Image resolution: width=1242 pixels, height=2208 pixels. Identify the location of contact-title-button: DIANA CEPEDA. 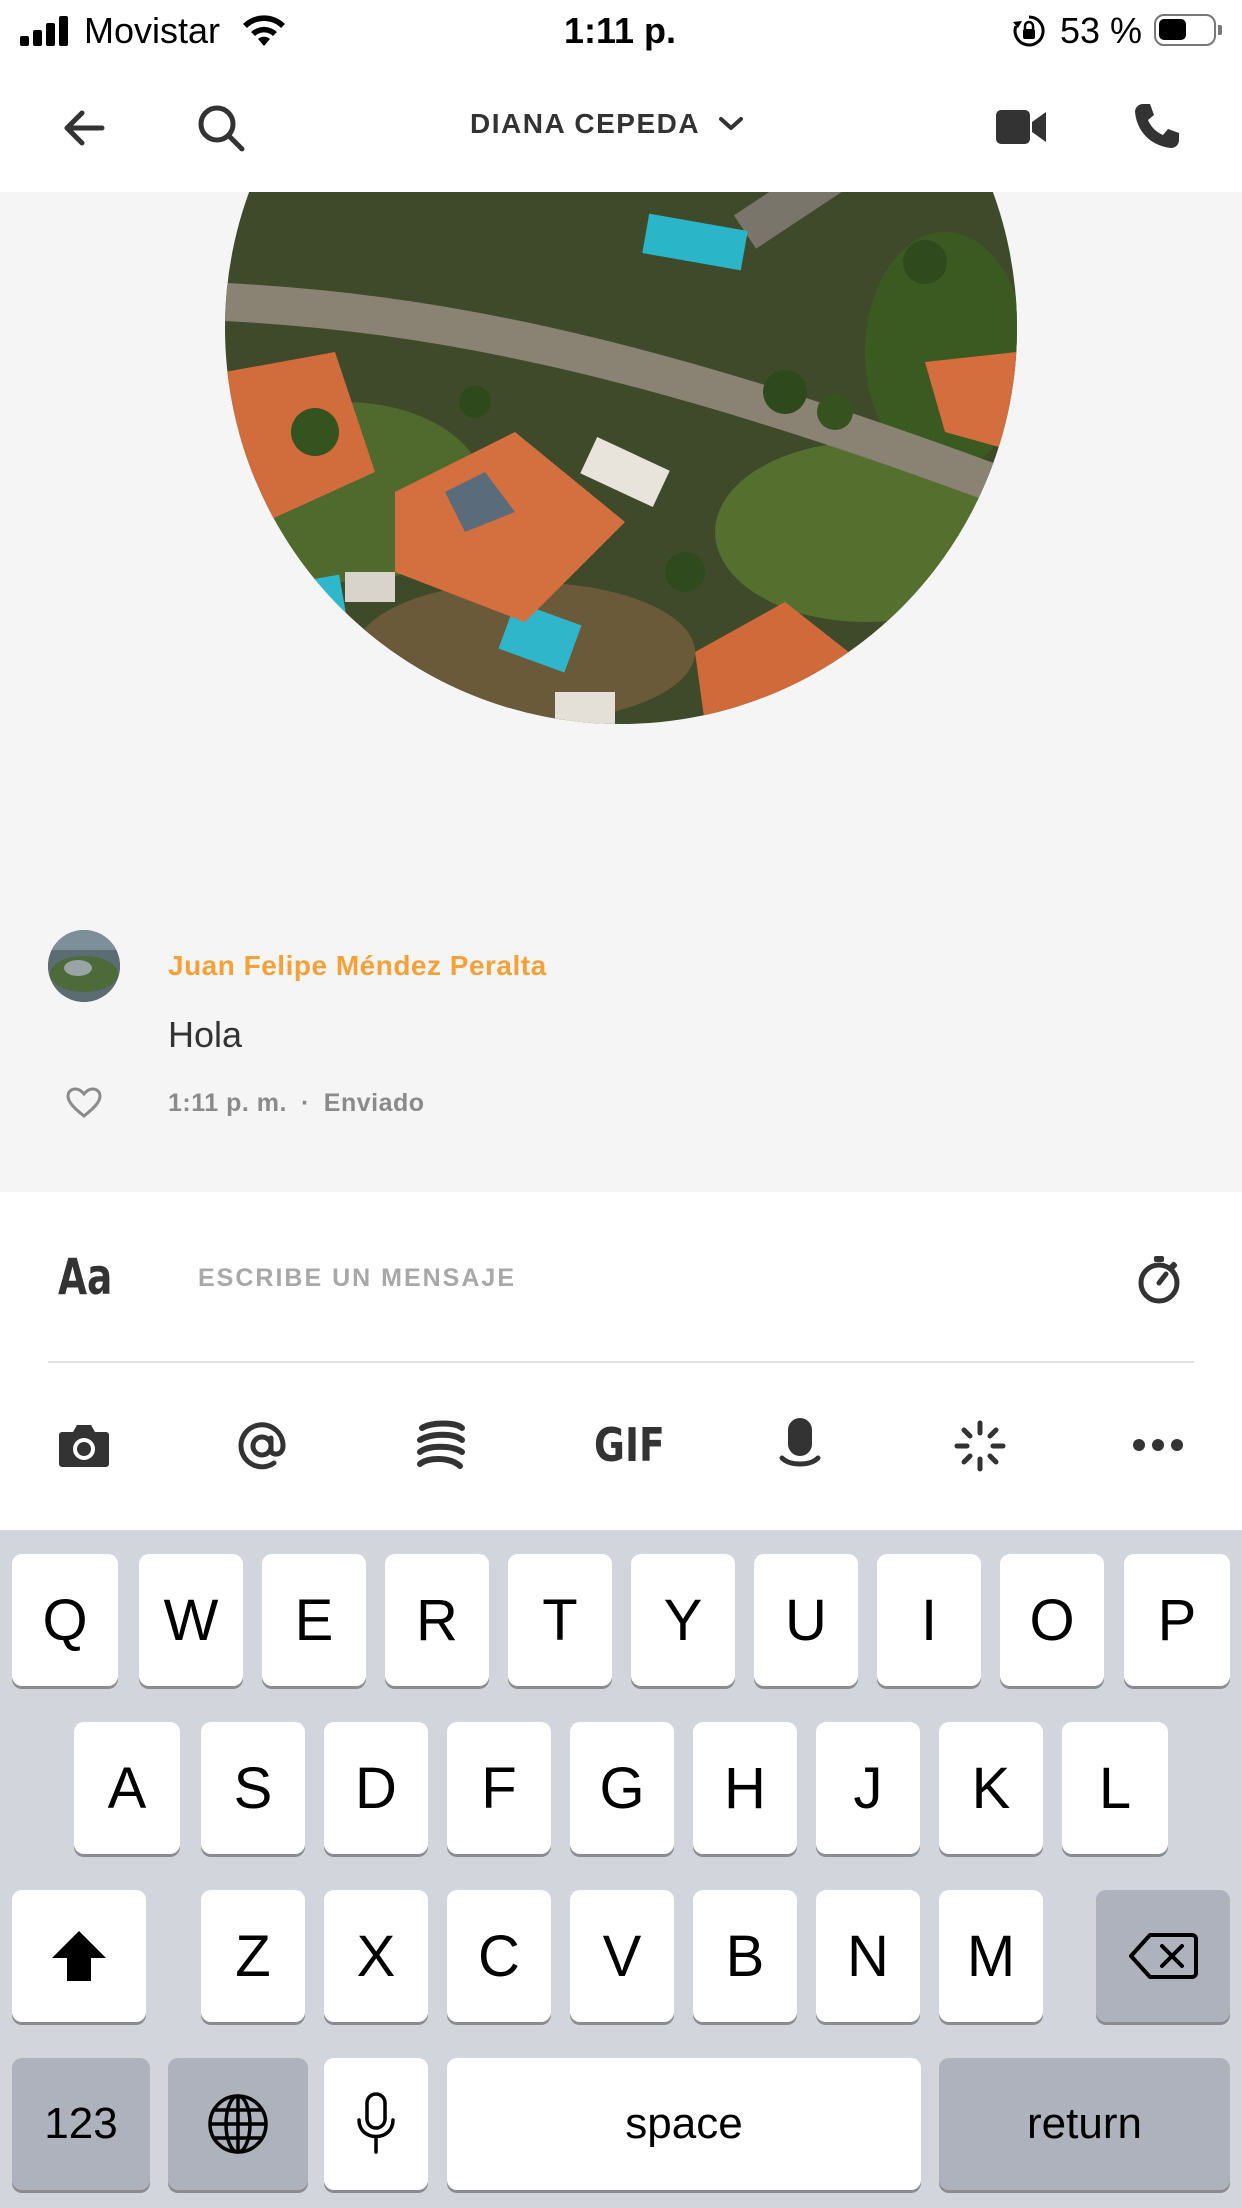
(607, 124).